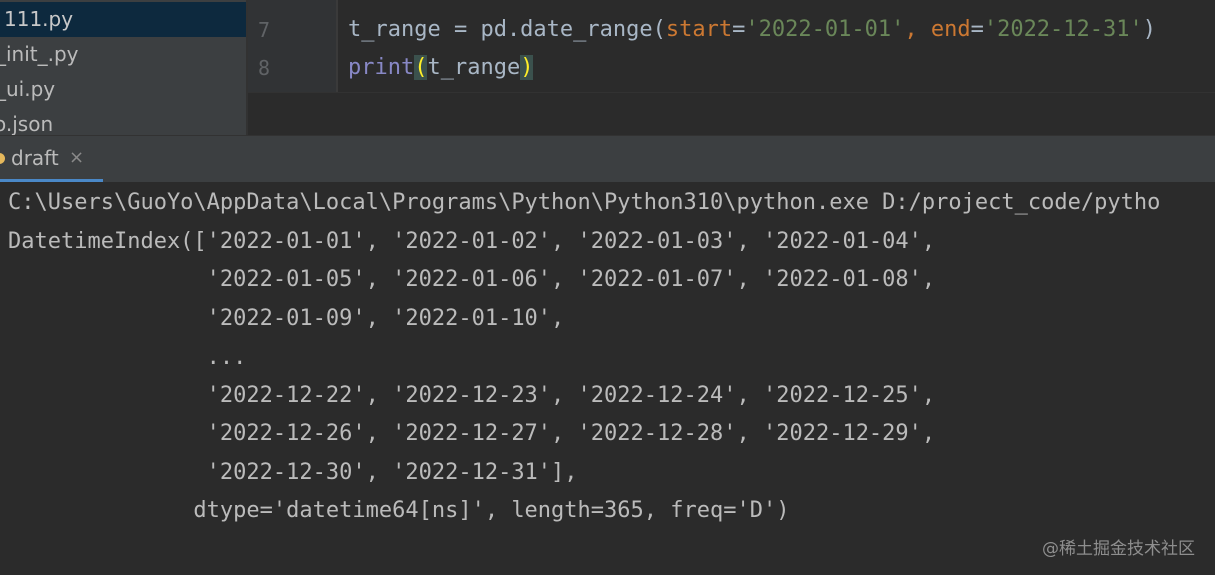 The width and height of the screenshot is (1215, 575). What do you see at coordinates (699, 29) in the screenshot?
I see `code-token: start` at bounding box center [699, 29].